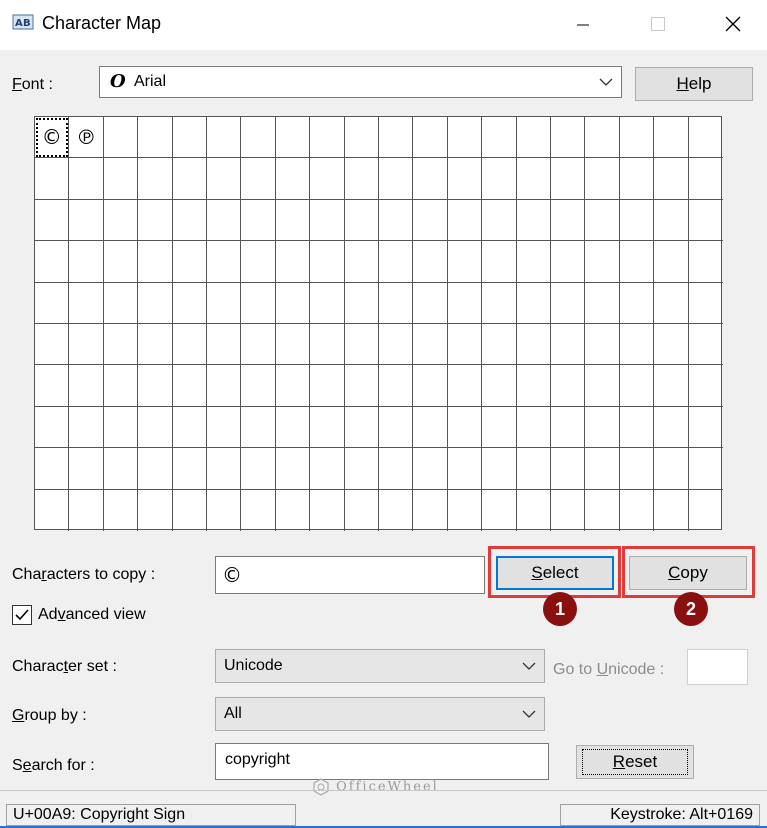 The width and height of the screenshot is (767, 828). I want to click on copy-button: Copy, so click(688, 573).